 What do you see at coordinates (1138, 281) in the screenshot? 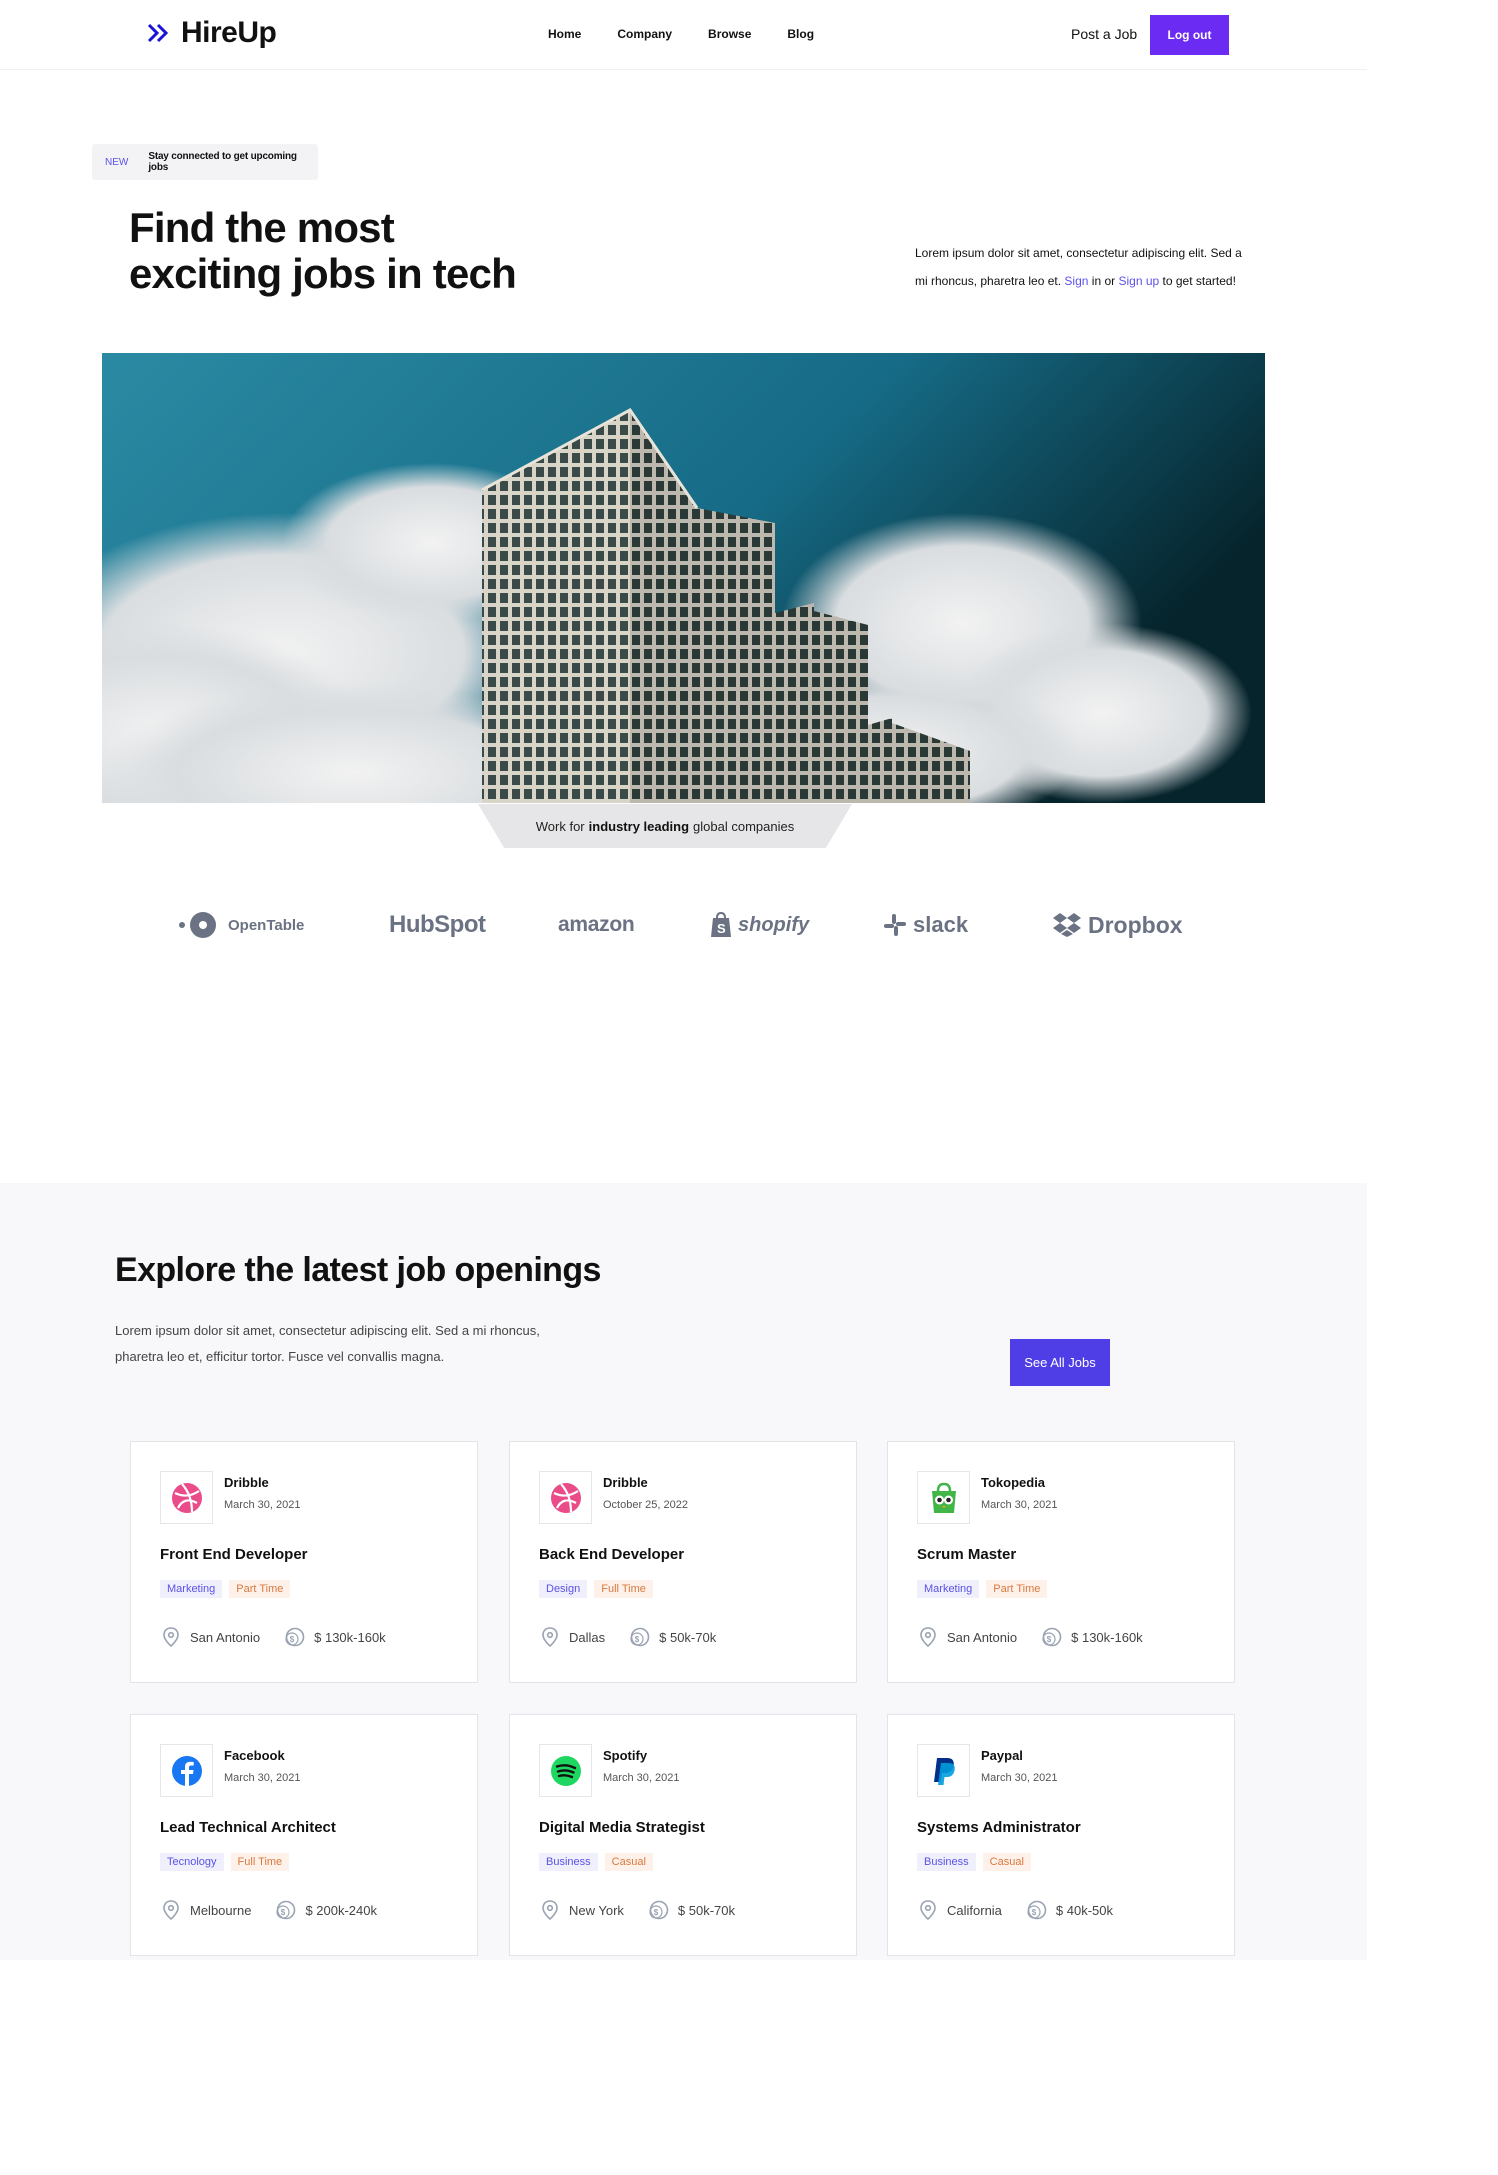
I see `sign-up-link: Sign up` at bounding box center [1138, 281].